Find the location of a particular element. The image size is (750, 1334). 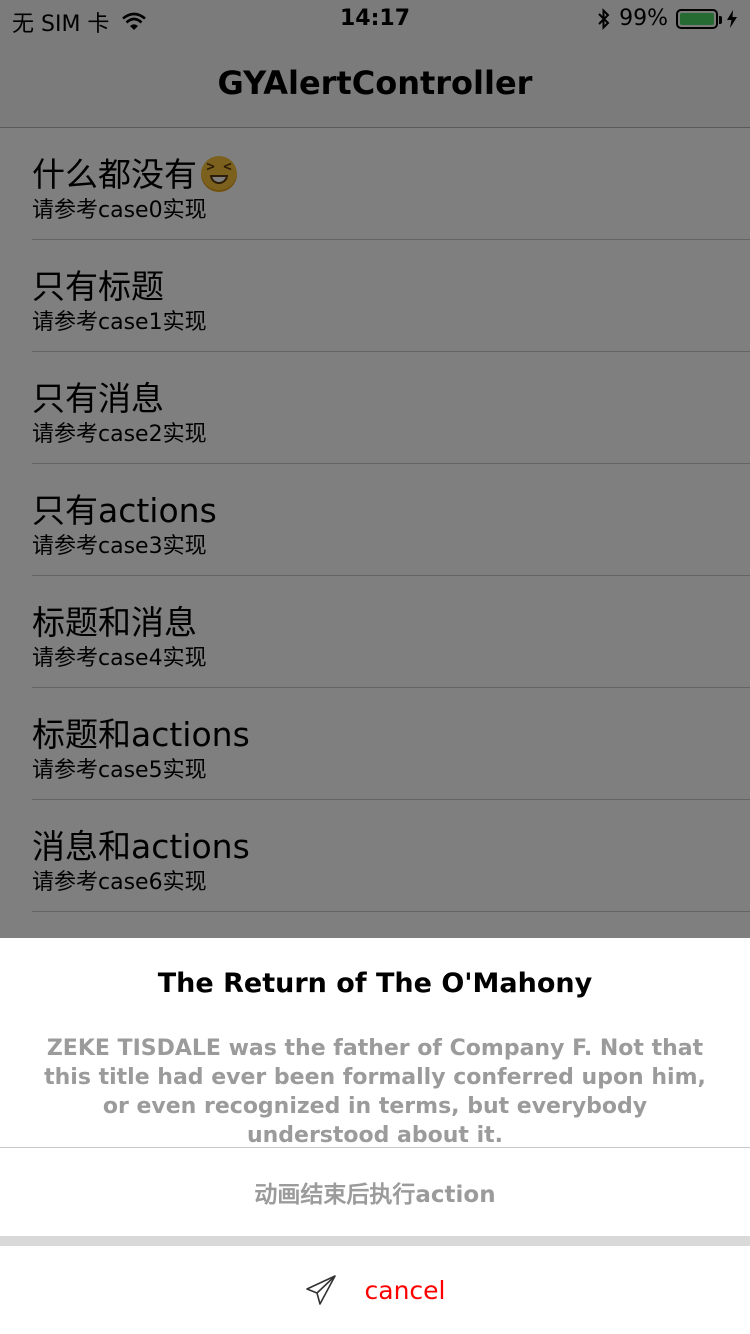

cancel-button: cancel is located at coordinates (375, 1290).